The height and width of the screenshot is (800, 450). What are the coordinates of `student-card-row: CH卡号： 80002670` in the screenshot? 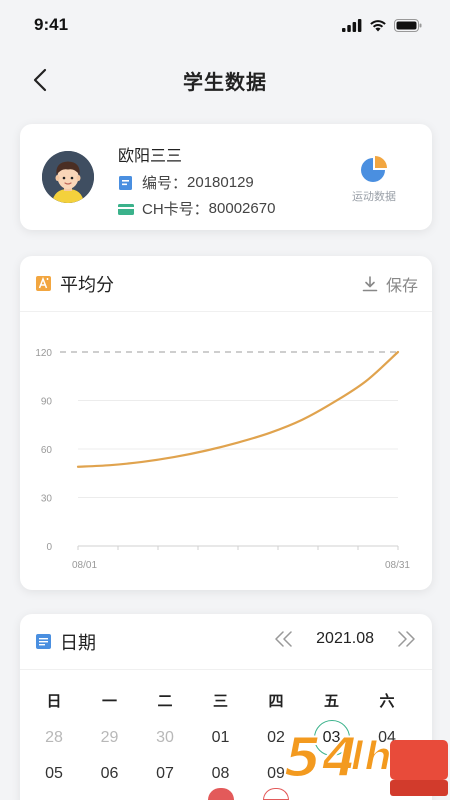 It's located at (196, 208).